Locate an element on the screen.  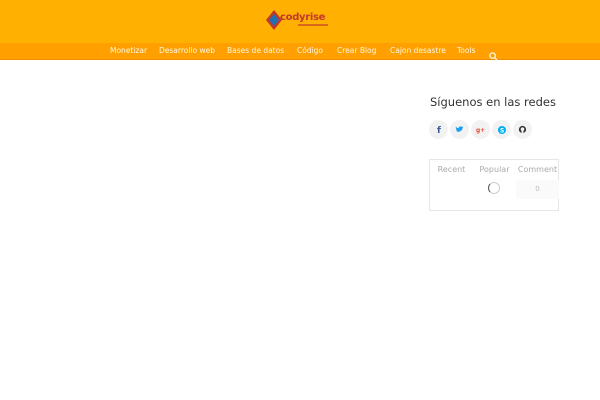
nav-item-codigo: Código is located at coordinates (310, 50).